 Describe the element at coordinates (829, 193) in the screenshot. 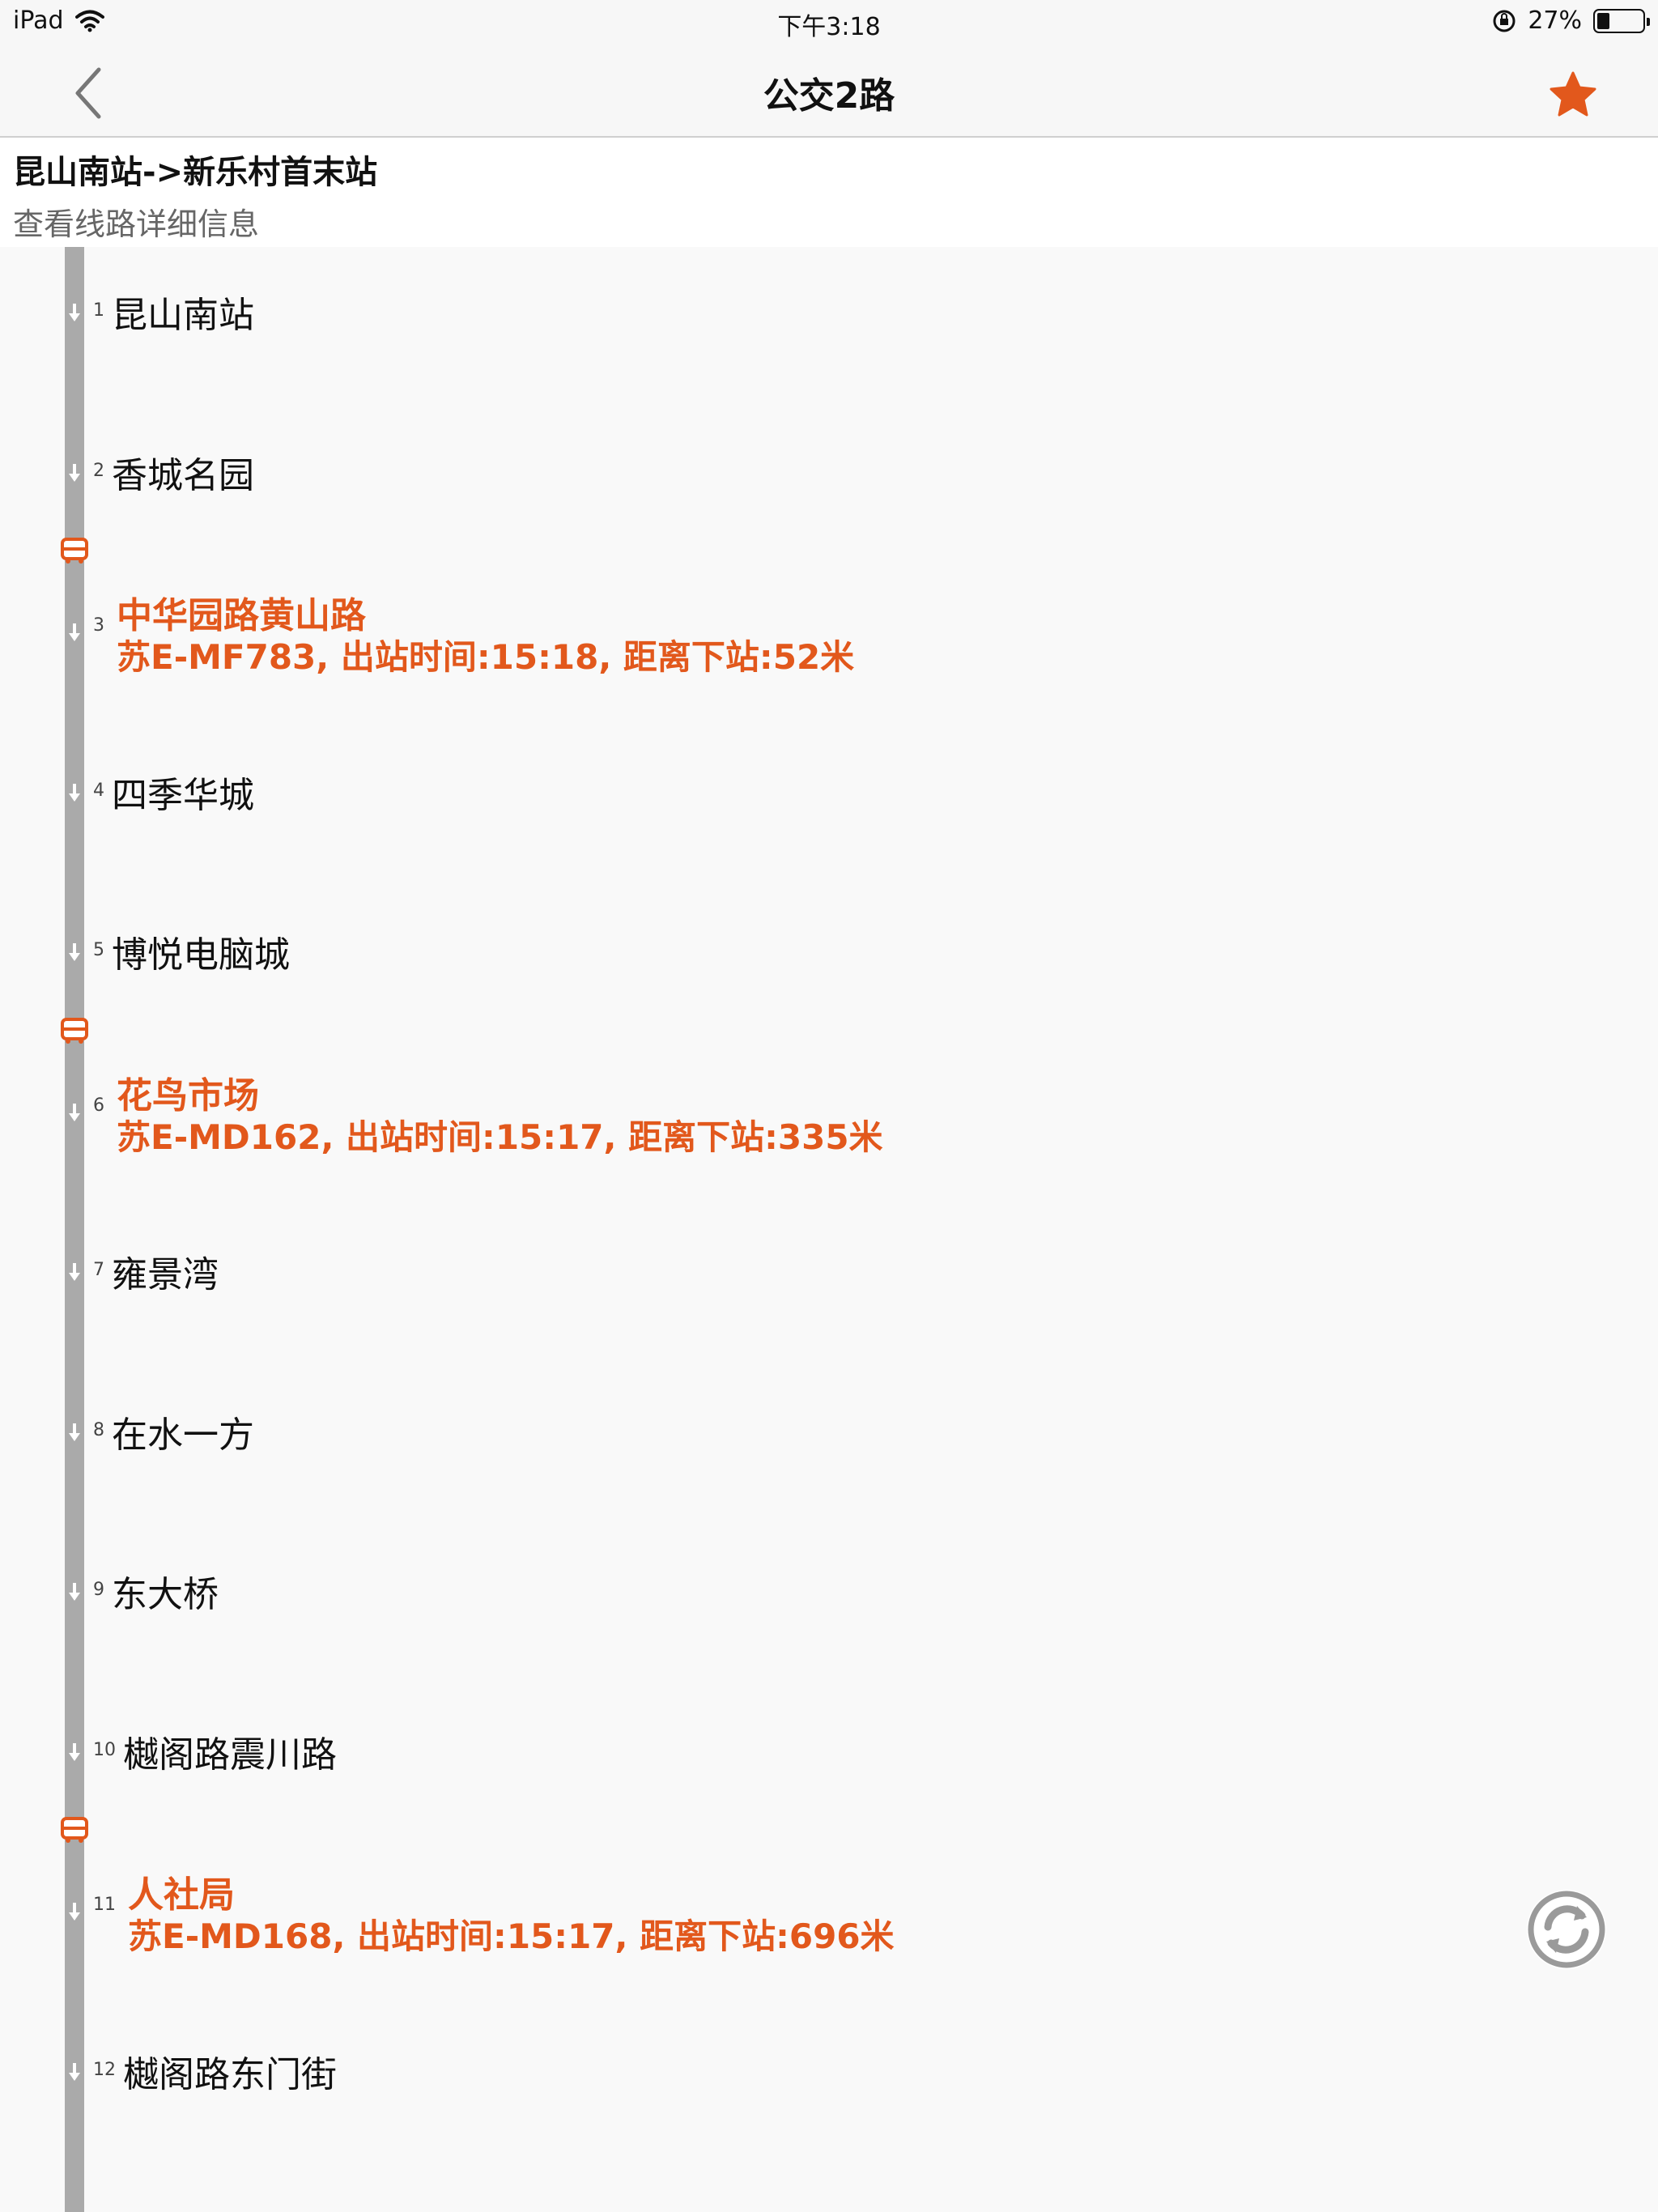

I see `route-header: 昆山南站->新乐村首末站 查看线路详细信息` at that location.